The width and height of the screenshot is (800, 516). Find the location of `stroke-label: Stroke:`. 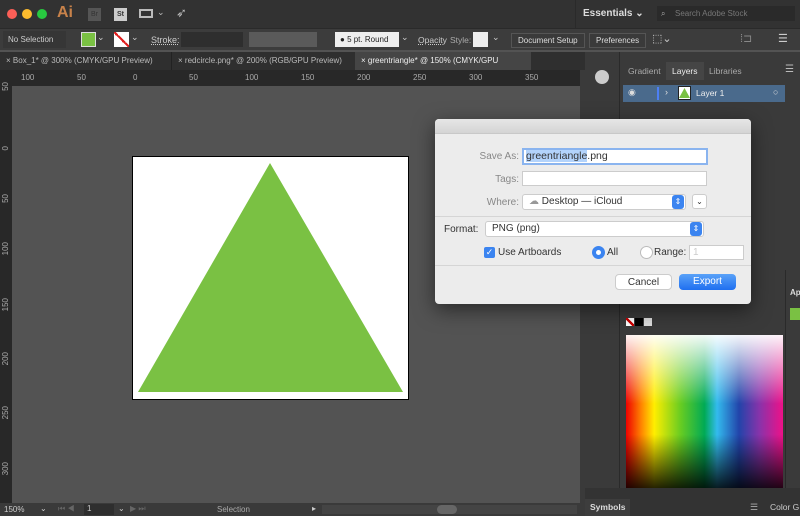

stroke-label: Stroke: is located at coordinates (165, 40).